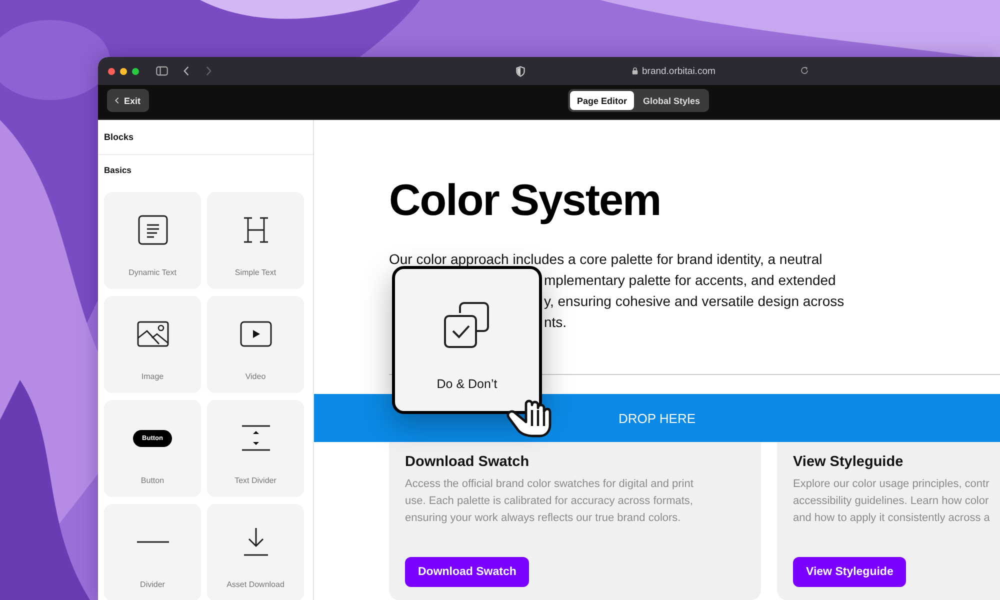 The image size is (1000, 600). Describe the element at coordinates (848, 462) in the screenshot. I see `card-title: View Styleguide` at that location.